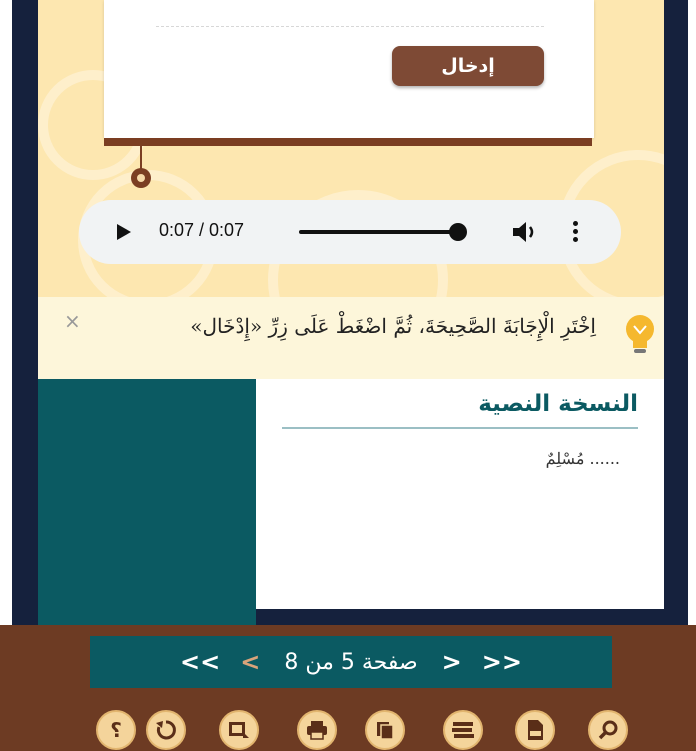 The height and width of the screenshot is (751, 696). What do you see at coordinates (200, 662) in the screenshot?
I see `first-page-button: <<` at bounding box center [200, 662].